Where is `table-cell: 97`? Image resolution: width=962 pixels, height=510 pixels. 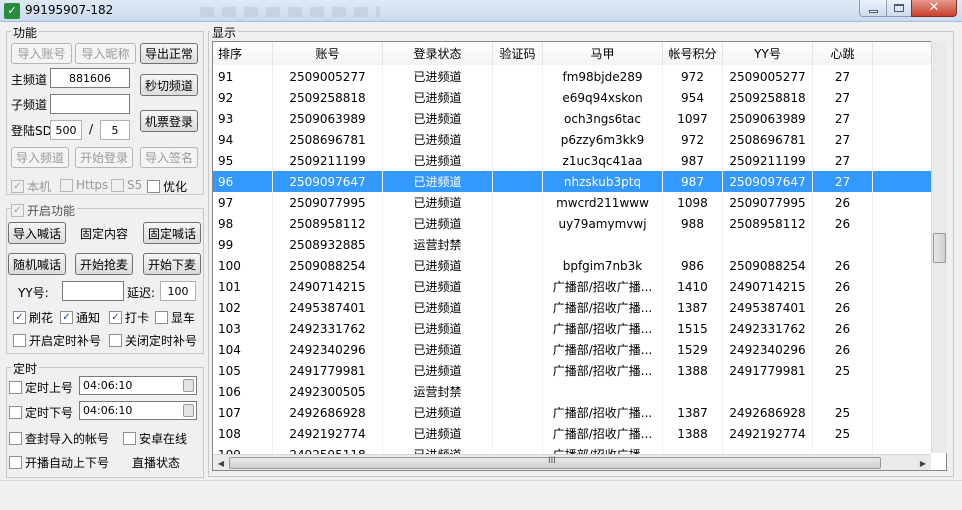
table-cell: 97 is located at coordinates (243, 202).